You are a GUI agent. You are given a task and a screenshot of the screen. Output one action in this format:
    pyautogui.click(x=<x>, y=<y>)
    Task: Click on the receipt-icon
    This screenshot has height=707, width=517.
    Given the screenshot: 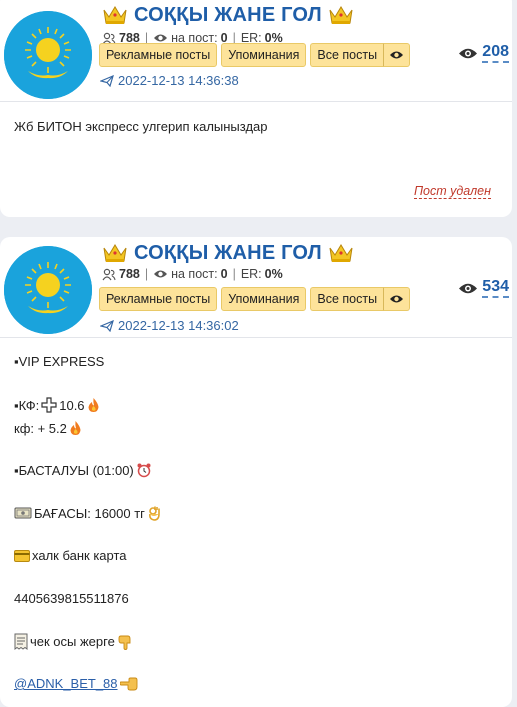 What is the action you would take?
    pyautogui.click(x=21, y=641)
    